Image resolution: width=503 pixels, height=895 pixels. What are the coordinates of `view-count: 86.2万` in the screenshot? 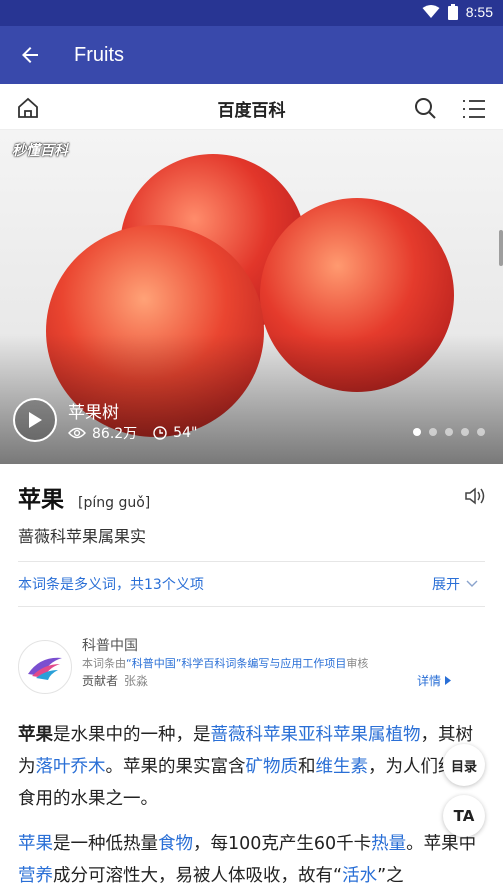 It's located at (115, 434).